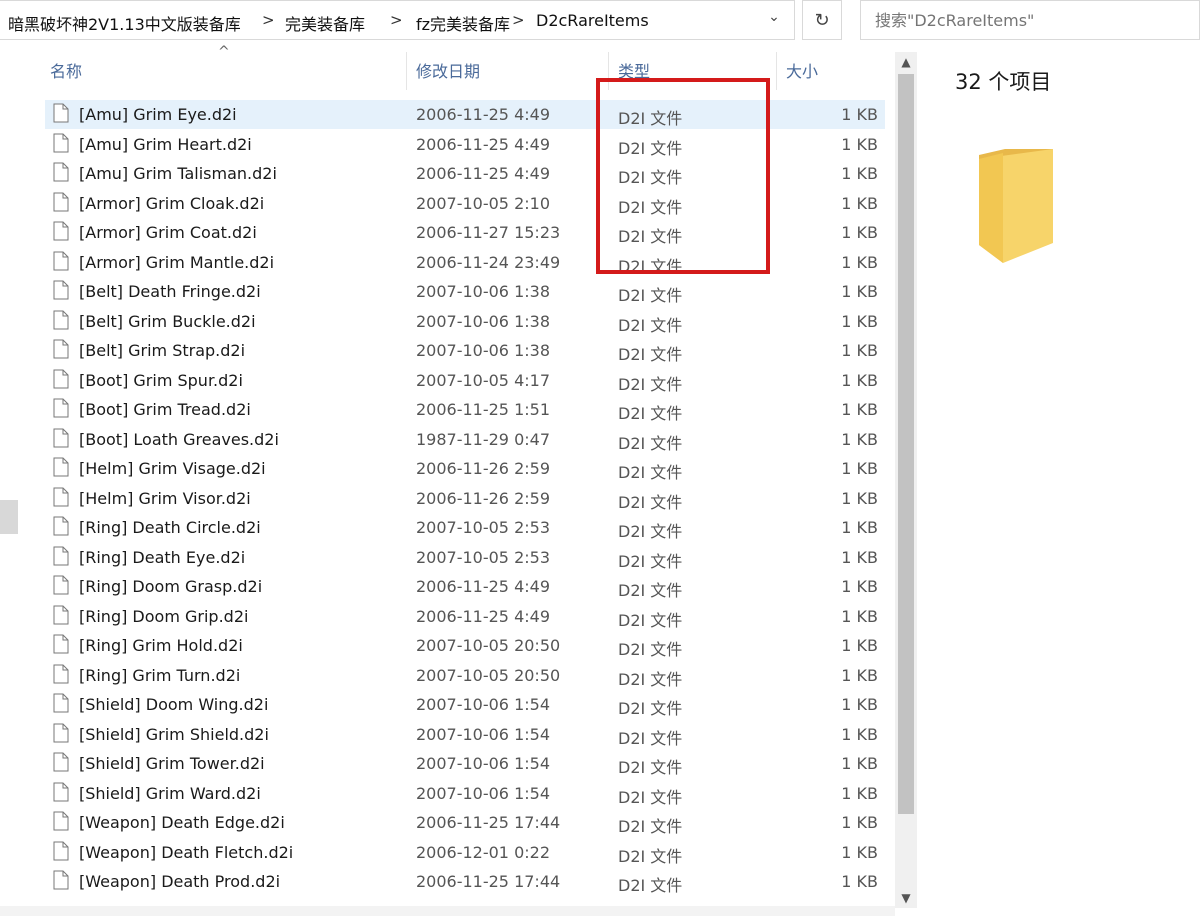 Image resolution: width=1200 pixels, height=916 pixels. What do you see at coordinates (447, 911) in the screenshot?
I see `partial-row` at bounding box center [447, 911].